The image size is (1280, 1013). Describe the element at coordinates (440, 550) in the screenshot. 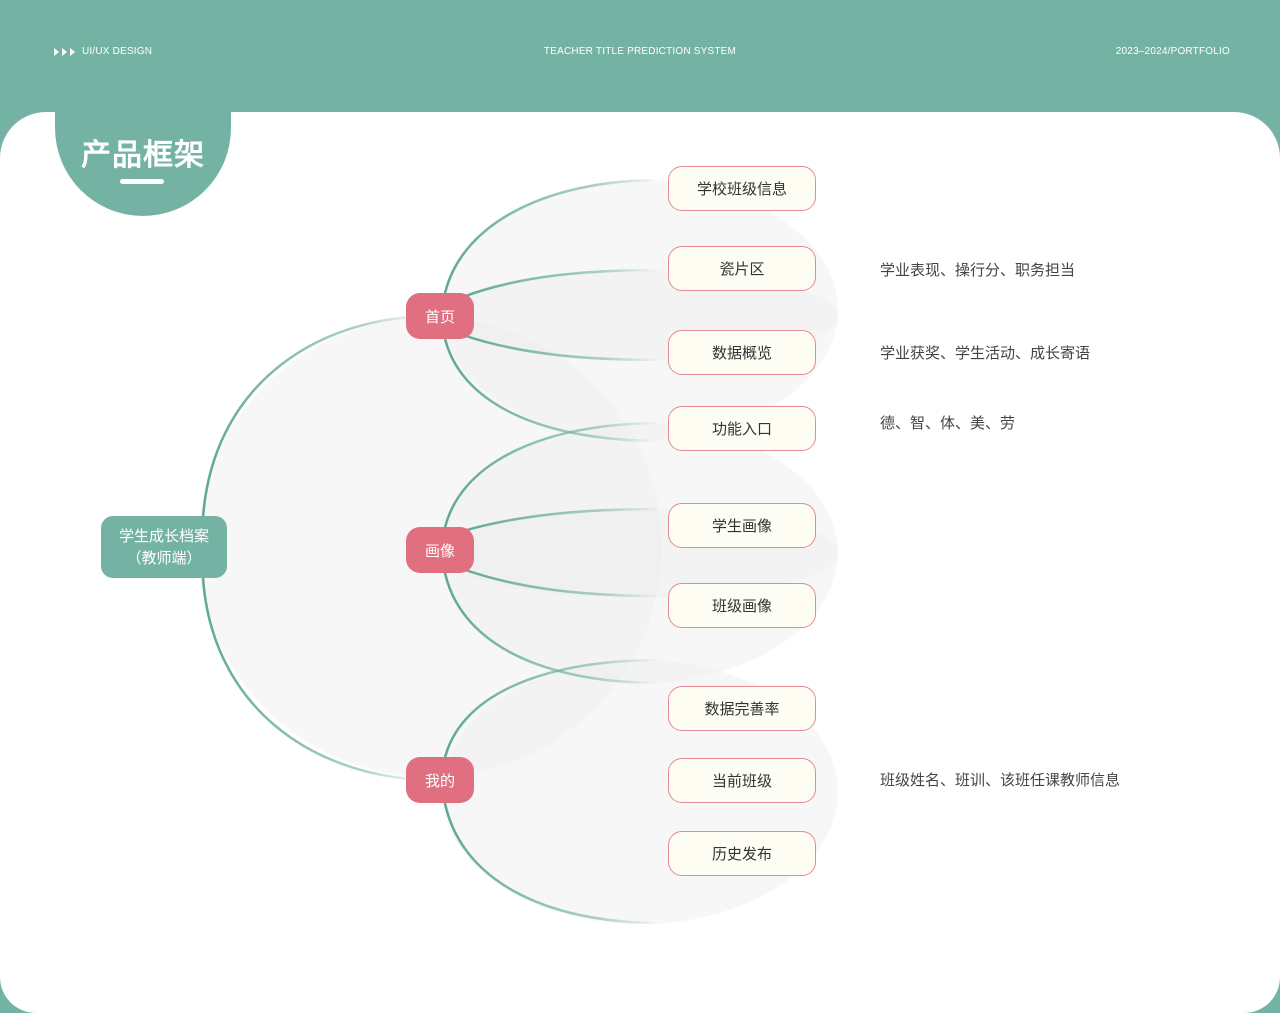

I see `branch-portrait: 画像` at that location.